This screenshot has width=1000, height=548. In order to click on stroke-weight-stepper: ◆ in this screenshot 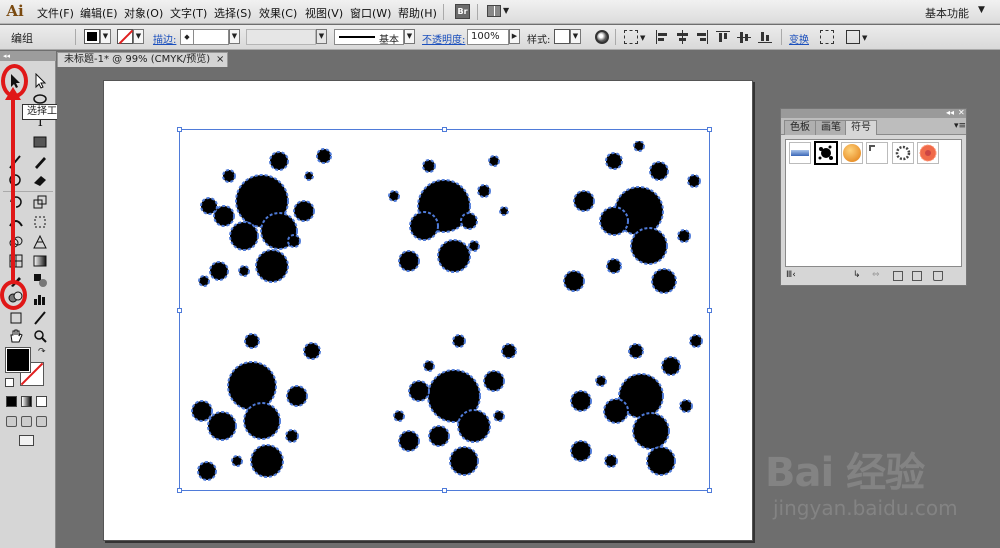, I will do `click(187, 37)`.